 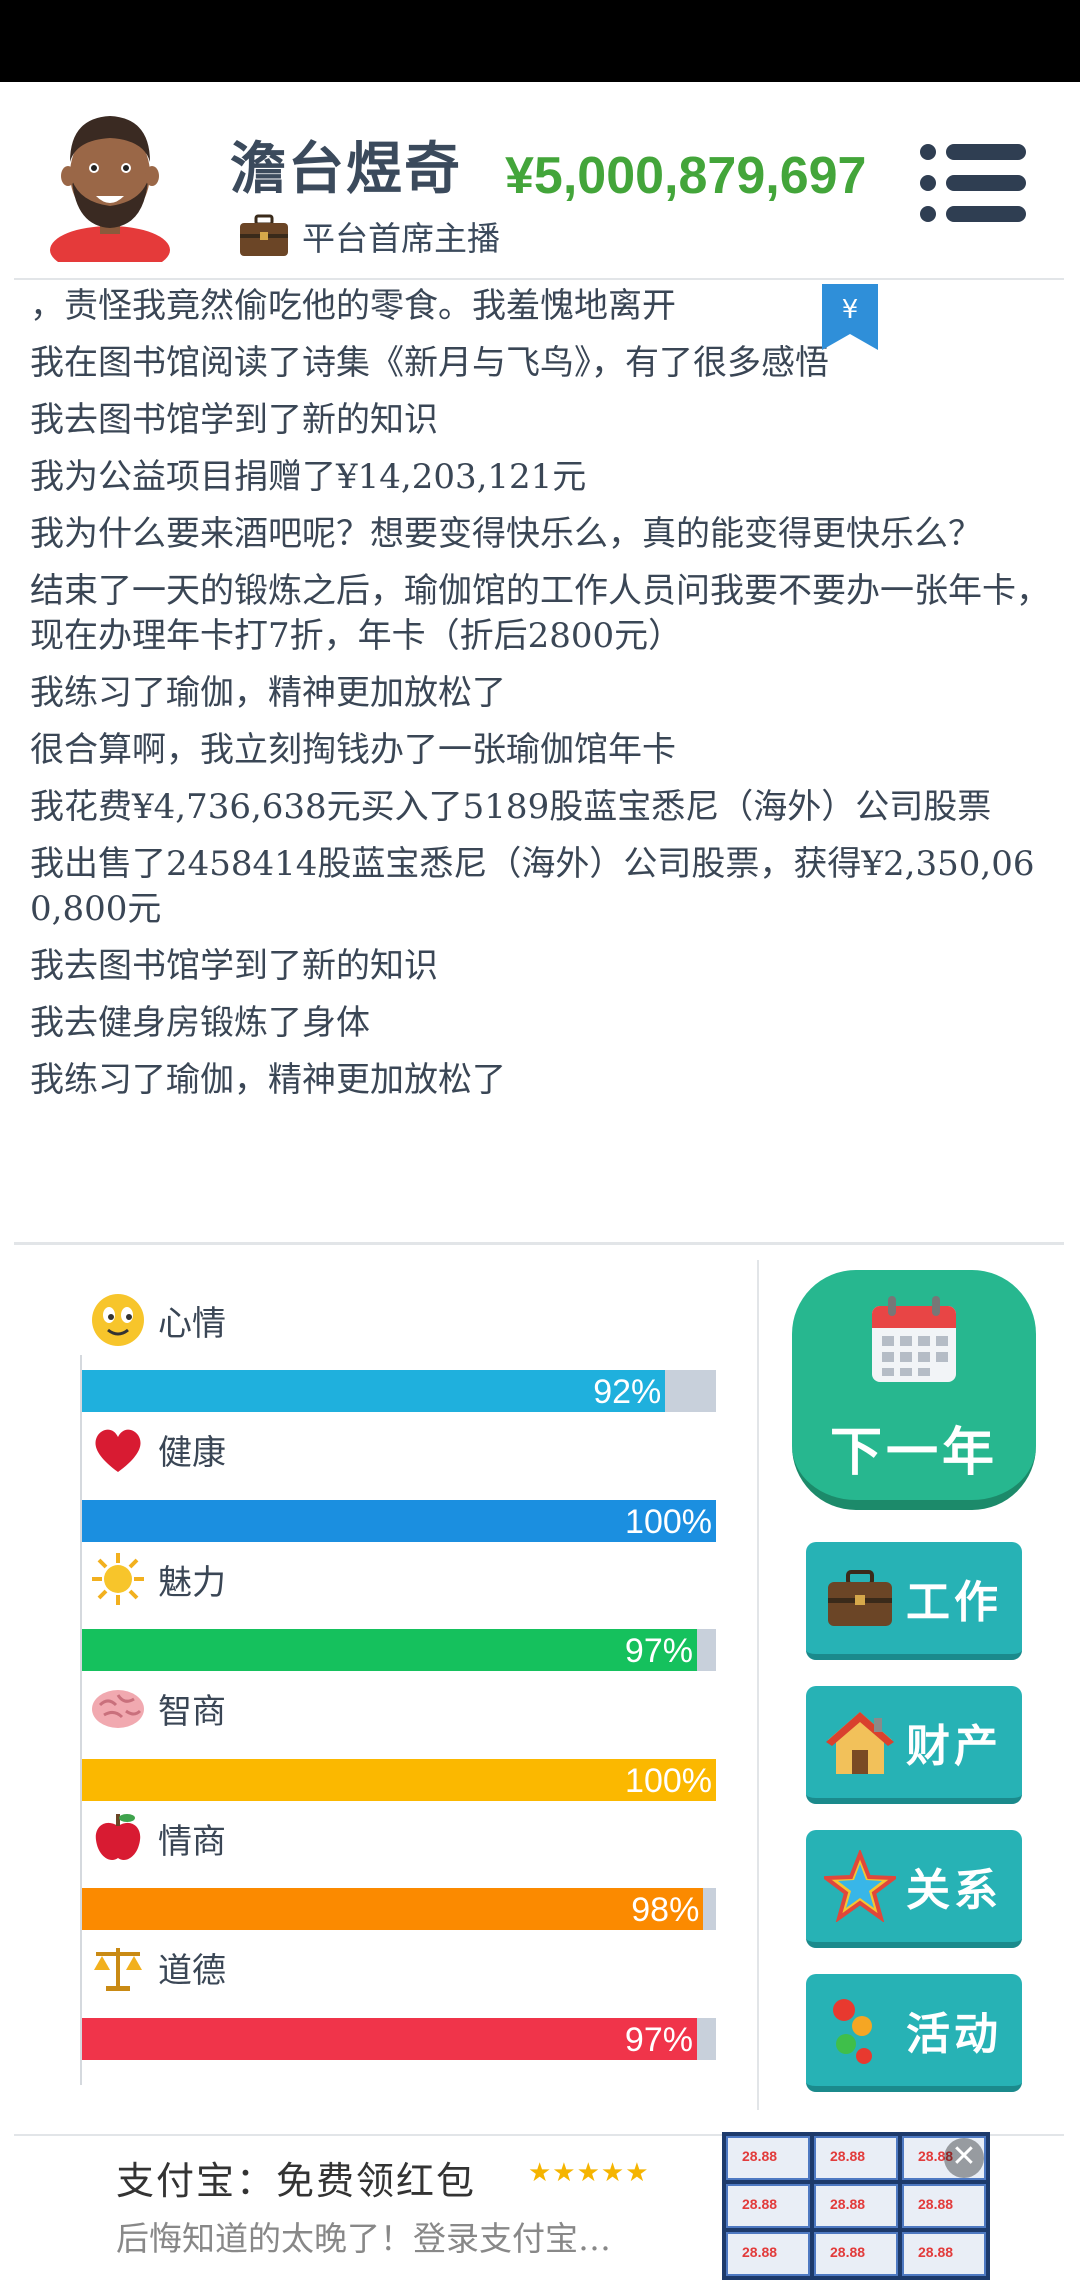 I want to click on stat-header: 魅力, so click(x=158, y=1579).